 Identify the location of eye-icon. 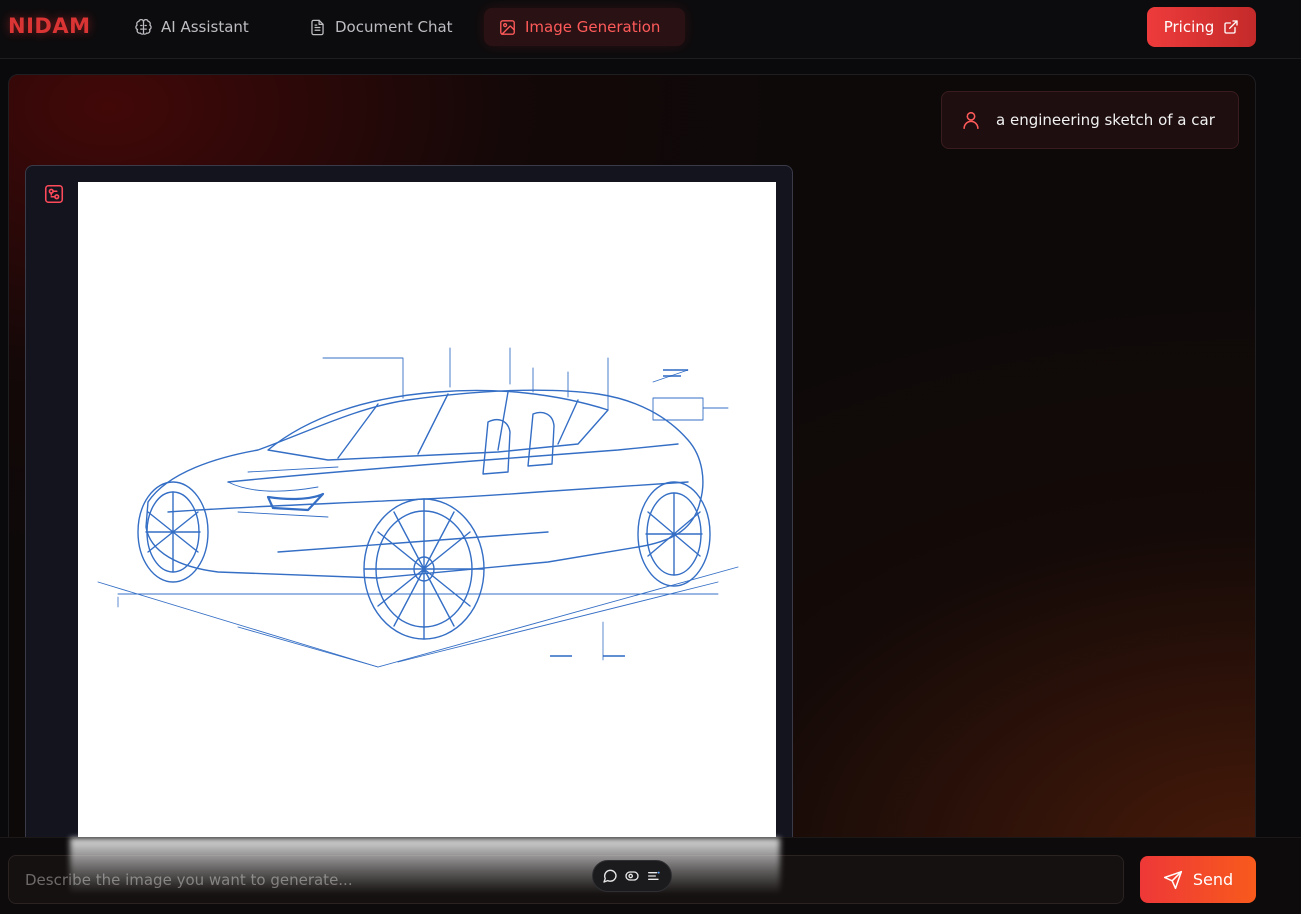
(632, 876).